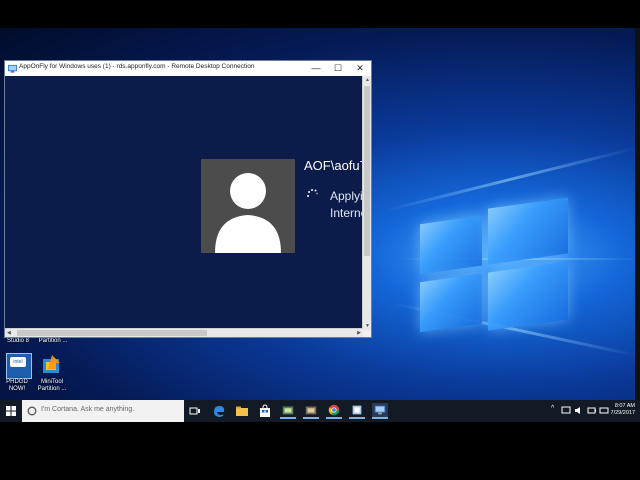  I want to click on status-text: Interne, so click(346, 213).